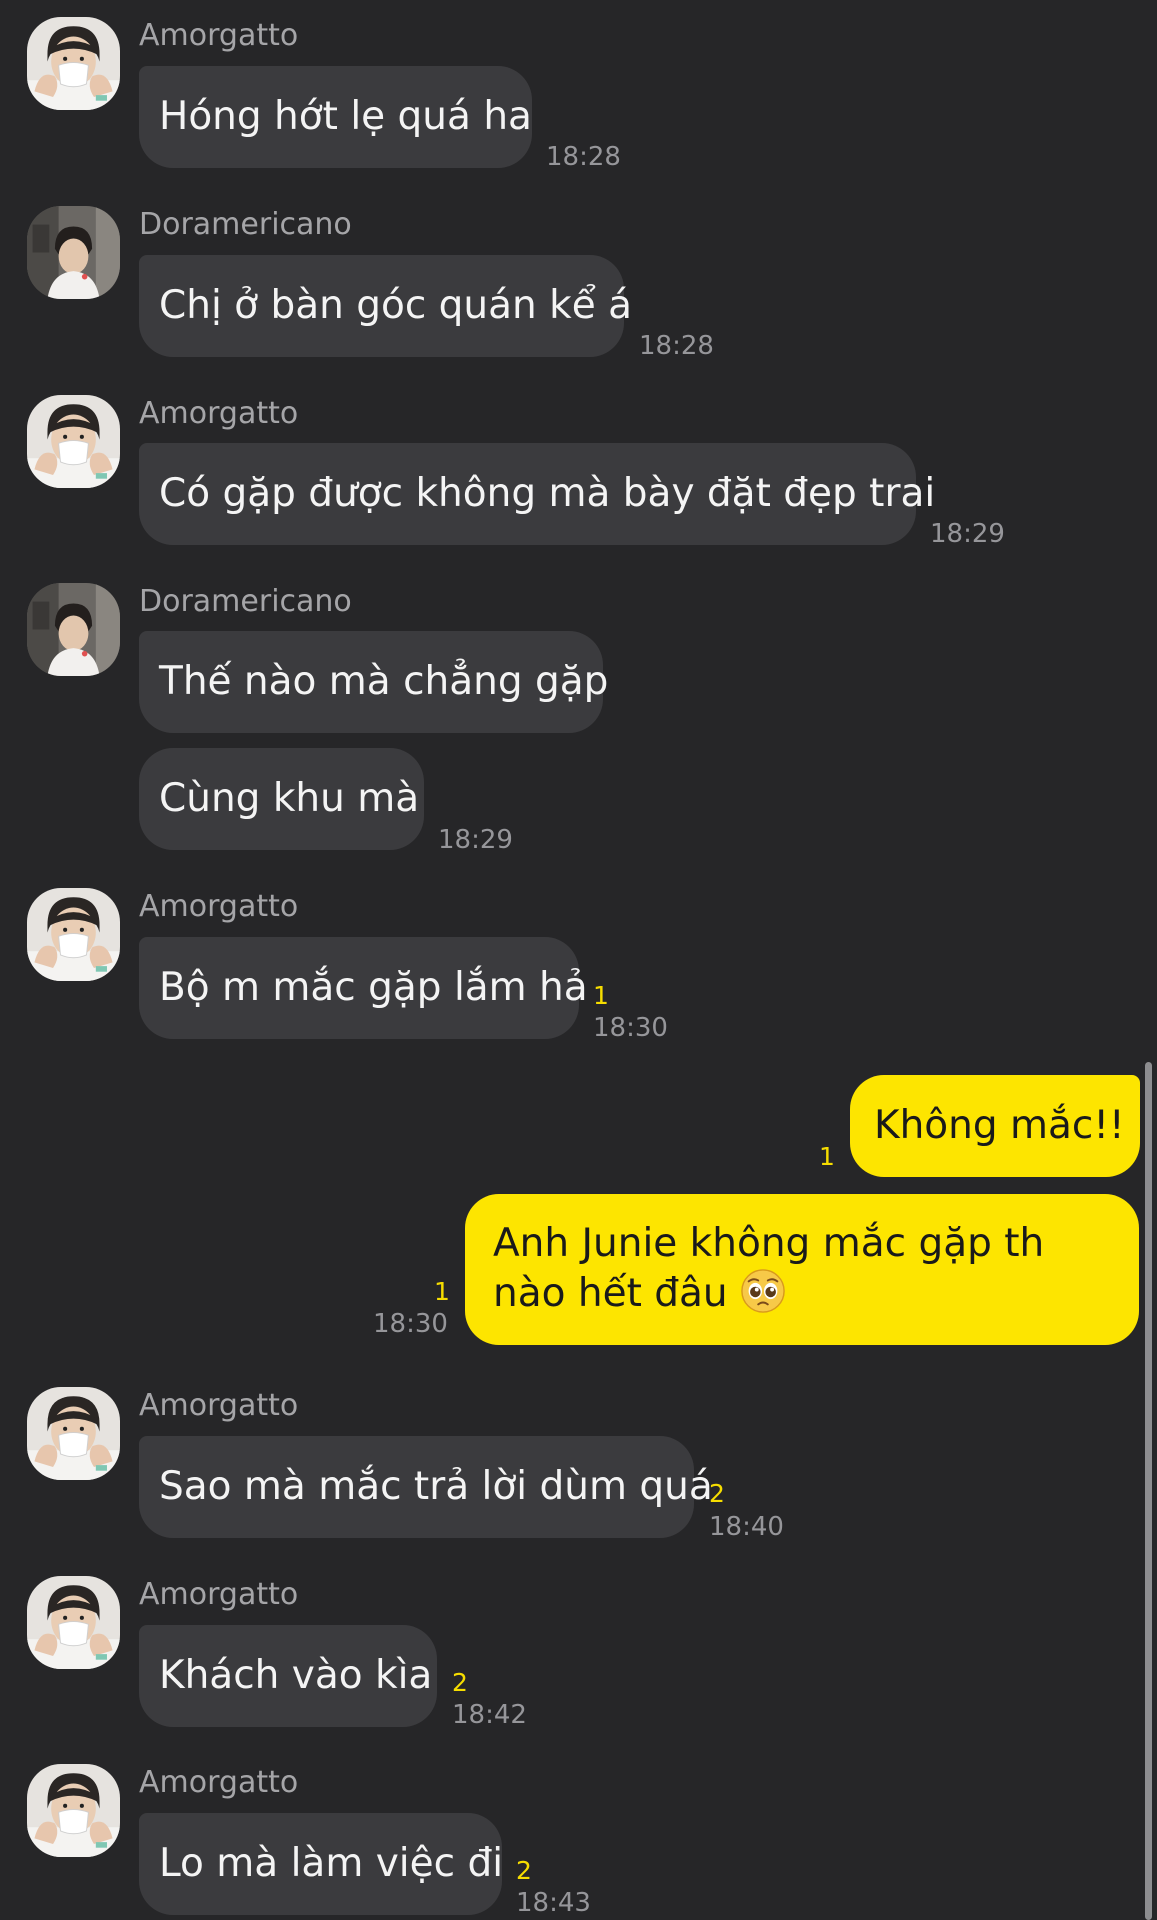 The height and width of the screenshot is (1920, 1157). Describe the element at coordinates (1148, 1491) in the screenshot. I see `scrollbar` at that location.